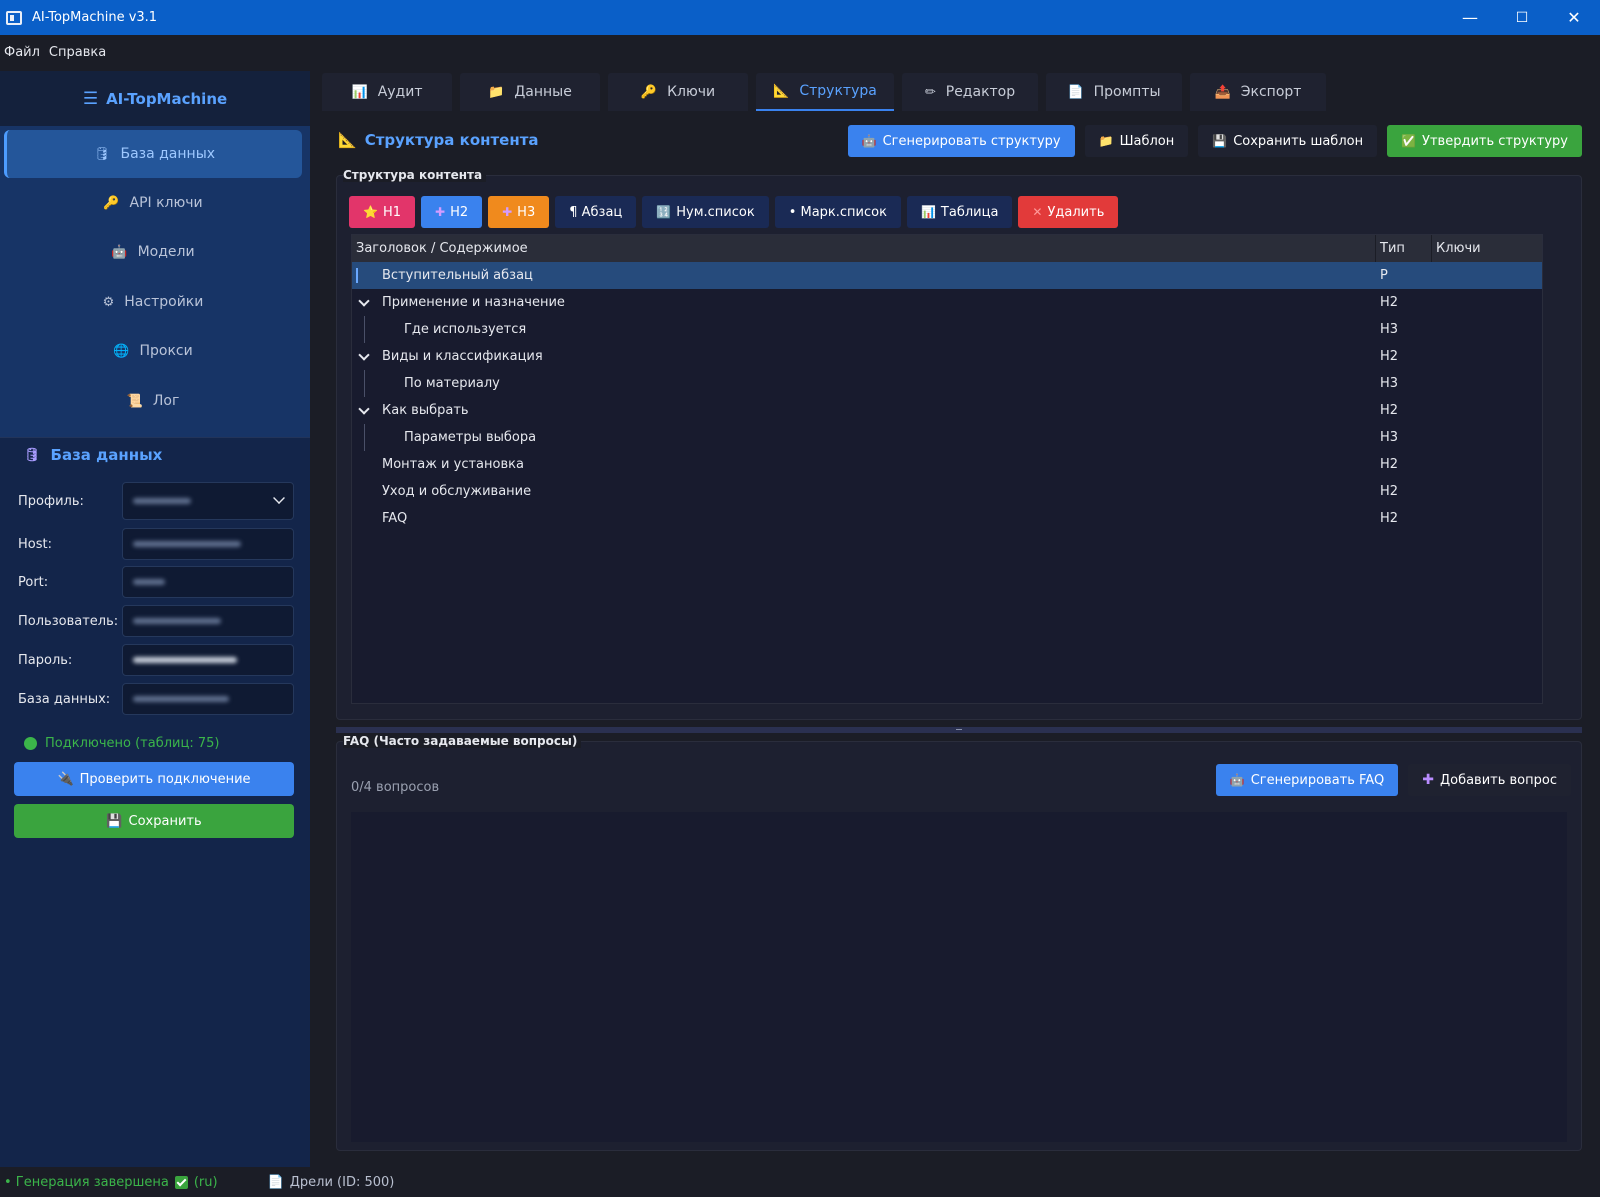  What do you see at coordinates (947, 356) in the screenshot?
I see `tree-row: Виды и классификация H2` at bounding box center [947, 356].